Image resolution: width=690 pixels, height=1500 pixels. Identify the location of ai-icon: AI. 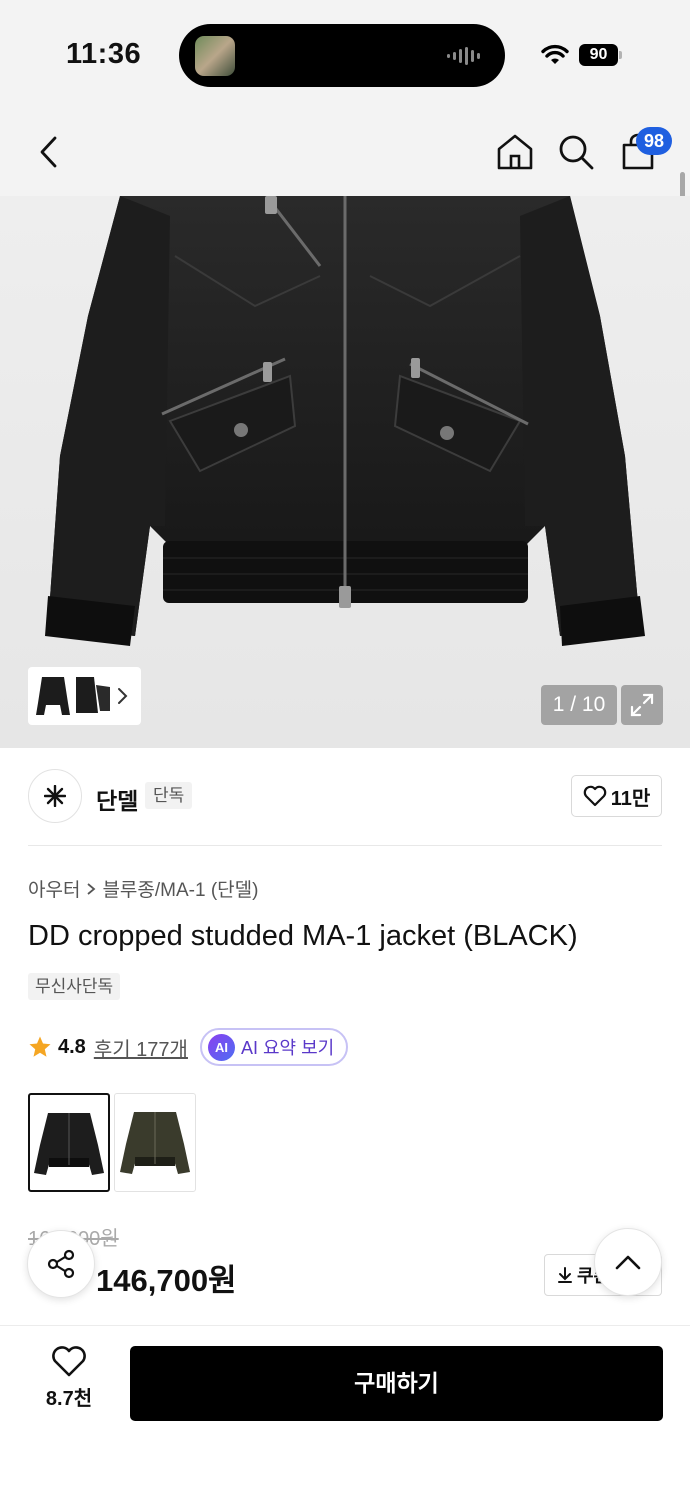
(221, 1047).